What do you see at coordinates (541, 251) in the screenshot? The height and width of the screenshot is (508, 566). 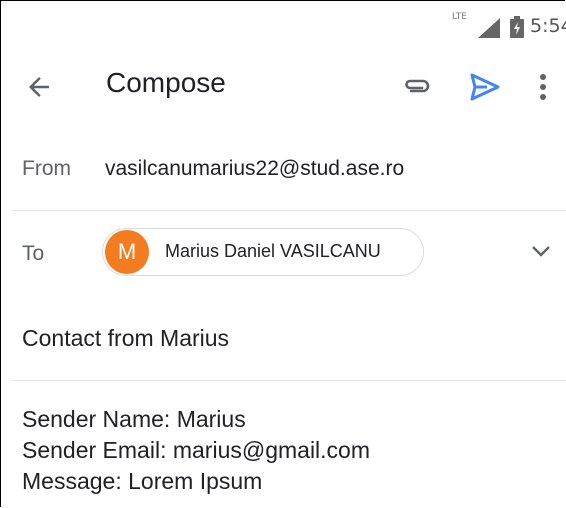 I see `chevron-down-icon` at bounding box center [541, 251].